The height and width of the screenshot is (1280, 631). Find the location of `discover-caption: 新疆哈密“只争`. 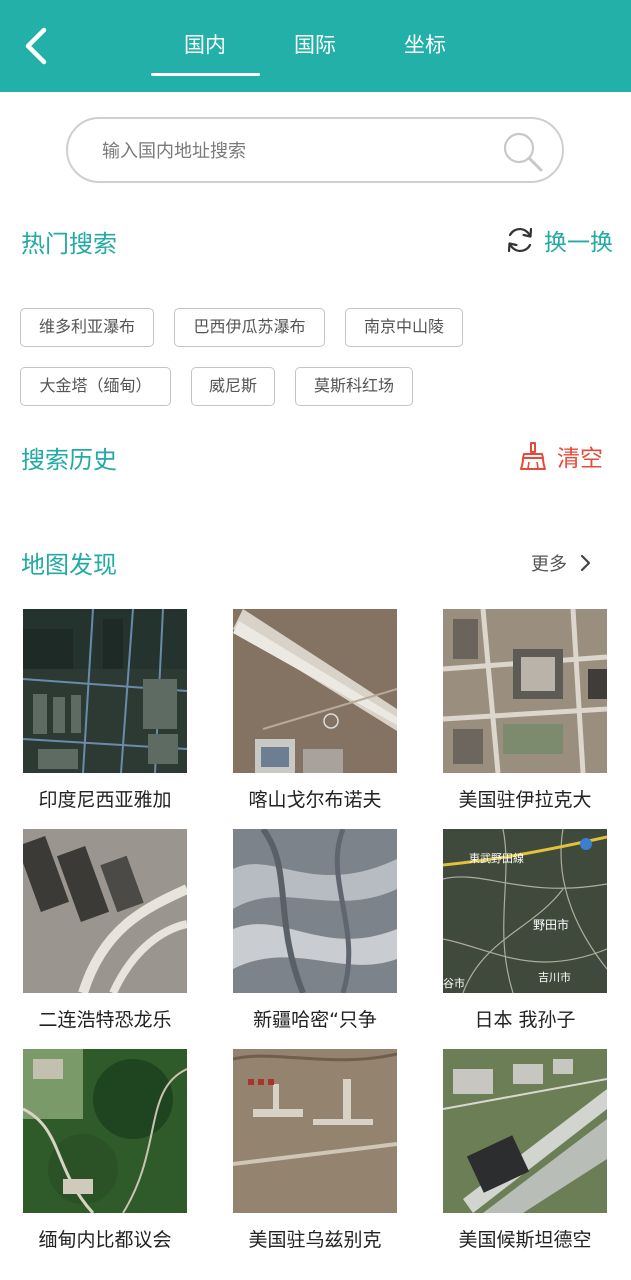

discover-caption: 新疆哈密“只争 is located at coordinates (315, 1020).